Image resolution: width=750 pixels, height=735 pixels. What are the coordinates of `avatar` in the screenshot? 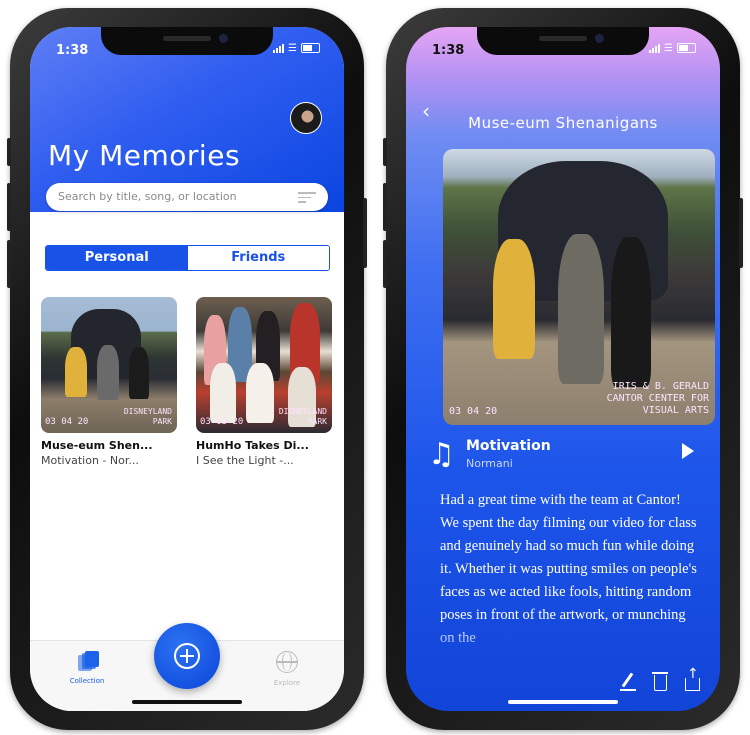 It's located at (306, 118).